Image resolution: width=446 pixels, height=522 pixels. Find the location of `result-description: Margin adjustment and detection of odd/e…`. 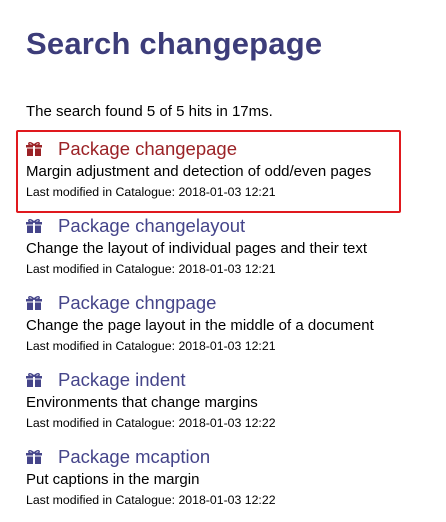

result-description: Margin adjustment and detection of odd/e… is located at coordinates (199, 171).